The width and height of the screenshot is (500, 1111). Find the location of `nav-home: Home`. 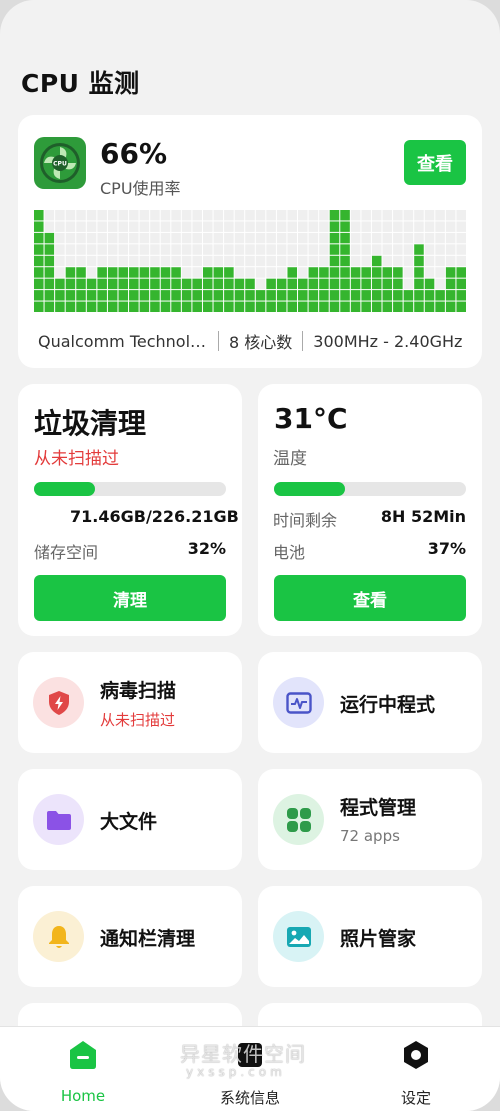

nav-home: Home is located at coordinates (83, 1072).